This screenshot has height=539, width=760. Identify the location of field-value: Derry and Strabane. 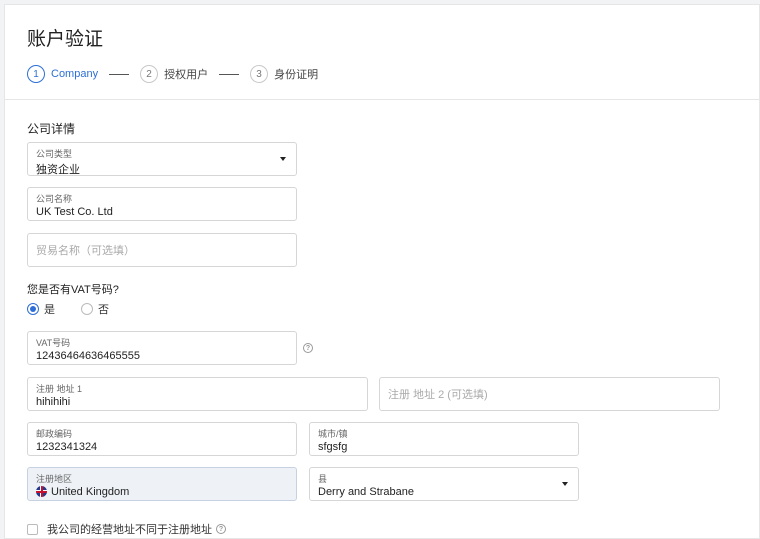
(366, 492).